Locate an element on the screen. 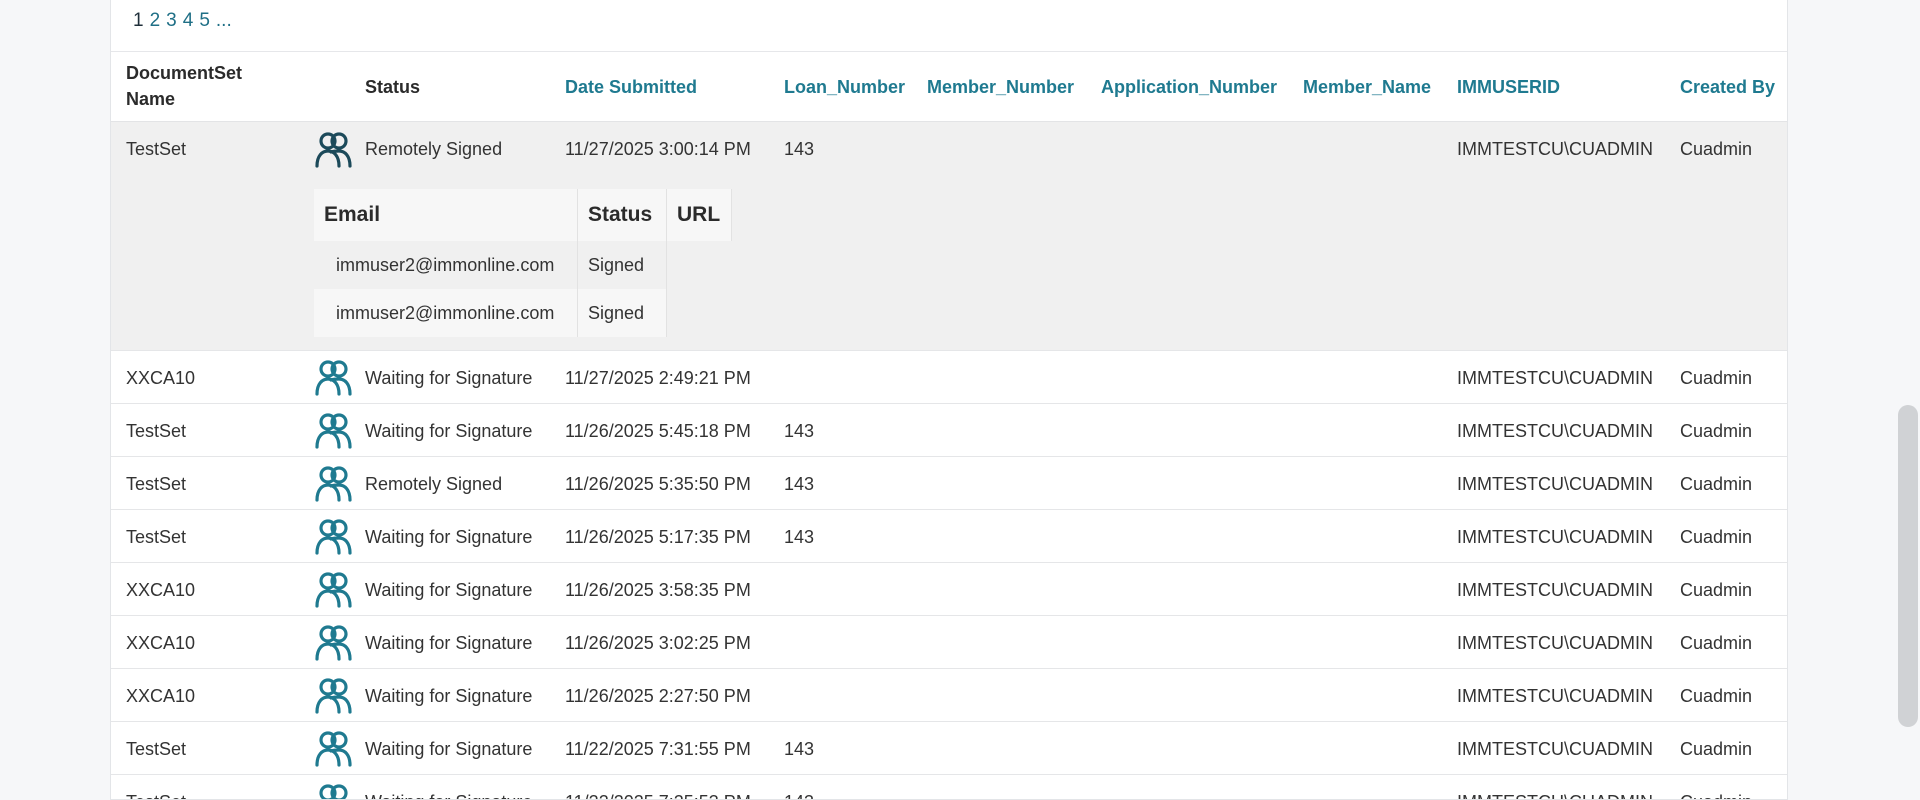 The image size is (1920, 800). column-header-member-number: Member_Number is located at coordinates (1000, 87).